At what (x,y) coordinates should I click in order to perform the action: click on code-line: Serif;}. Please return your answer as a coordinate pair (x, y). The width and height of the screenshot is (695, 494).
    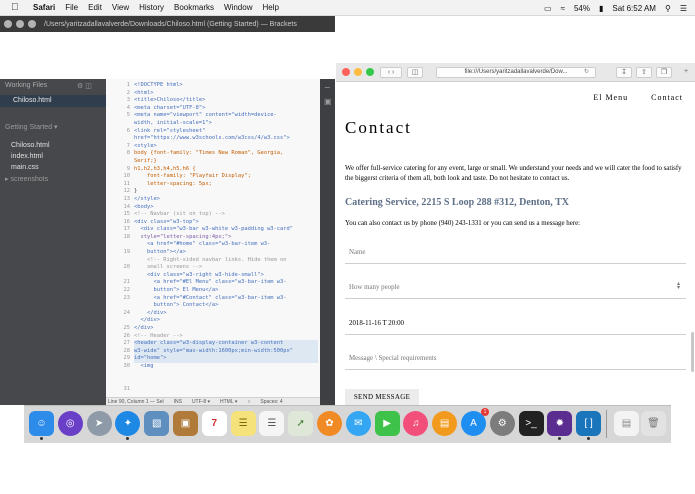
    Looking at the image, I should click on (145, 160).